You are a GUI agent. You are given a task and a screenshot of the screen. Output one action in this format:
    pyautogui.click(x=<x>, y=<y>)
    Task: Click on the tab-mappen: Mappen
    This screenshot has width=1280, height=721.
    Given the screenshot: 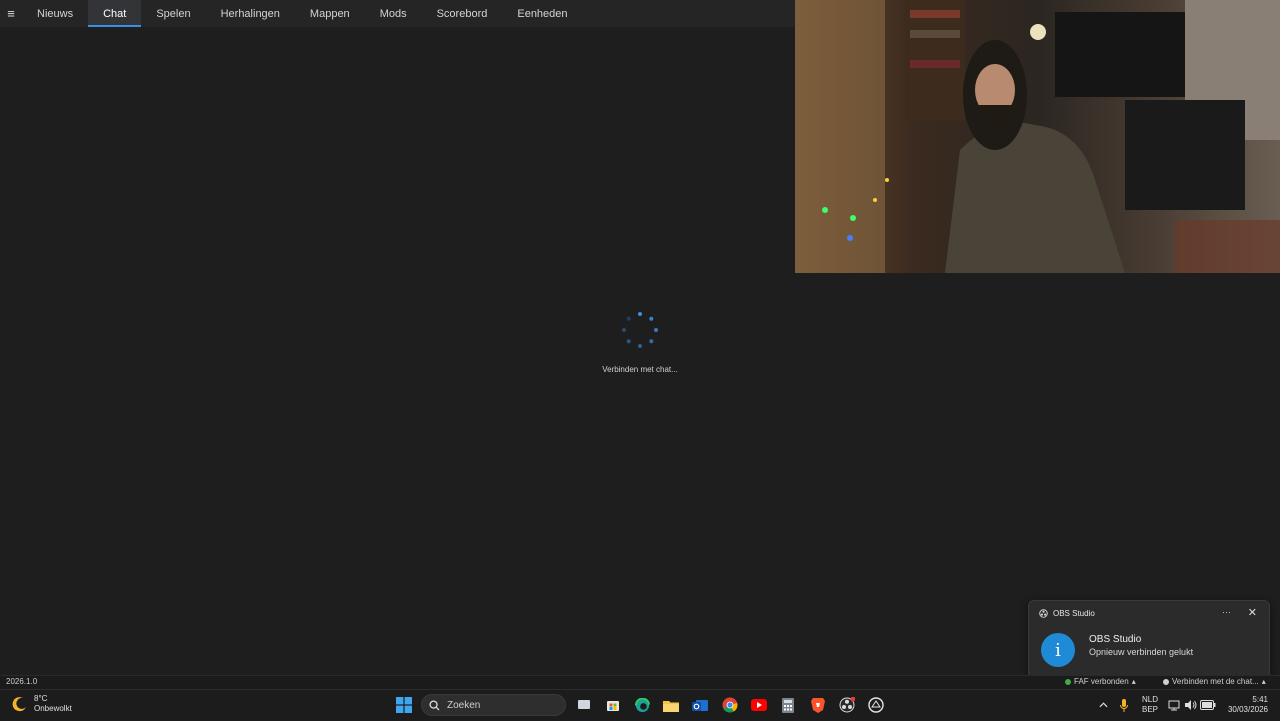 What is the action you would take?
    pyautogui.click(x=330, y=13)
    